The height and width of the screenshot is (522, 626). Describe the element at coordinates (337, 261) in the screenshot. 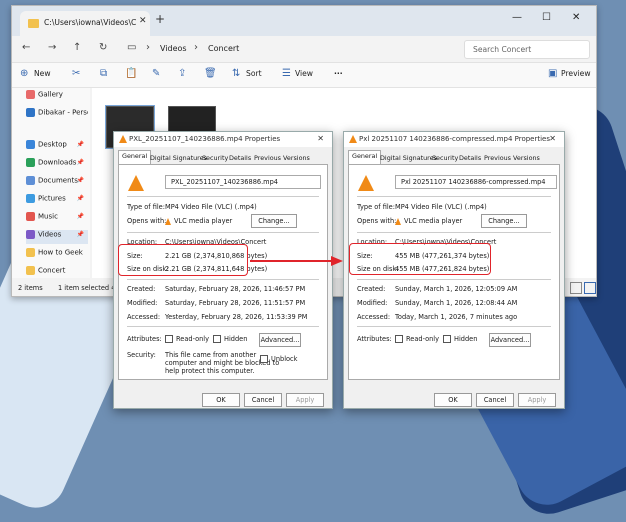

I see `arrow-head` at that location.